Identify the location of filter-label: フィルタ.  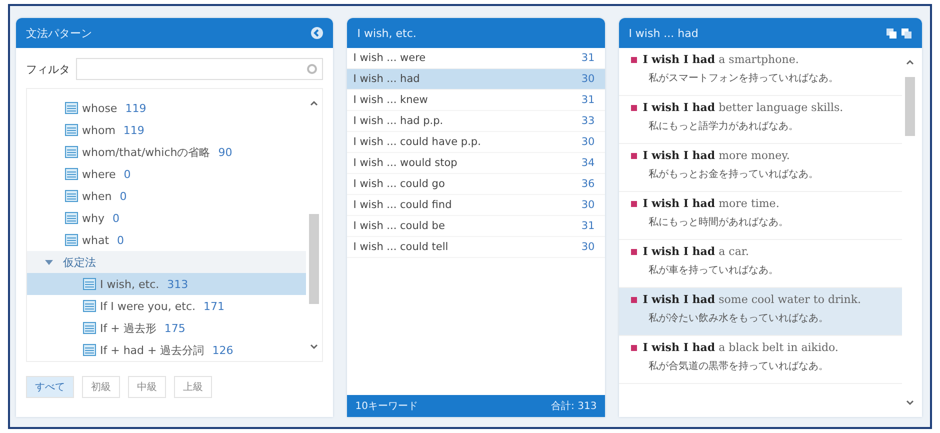
(48, 69).